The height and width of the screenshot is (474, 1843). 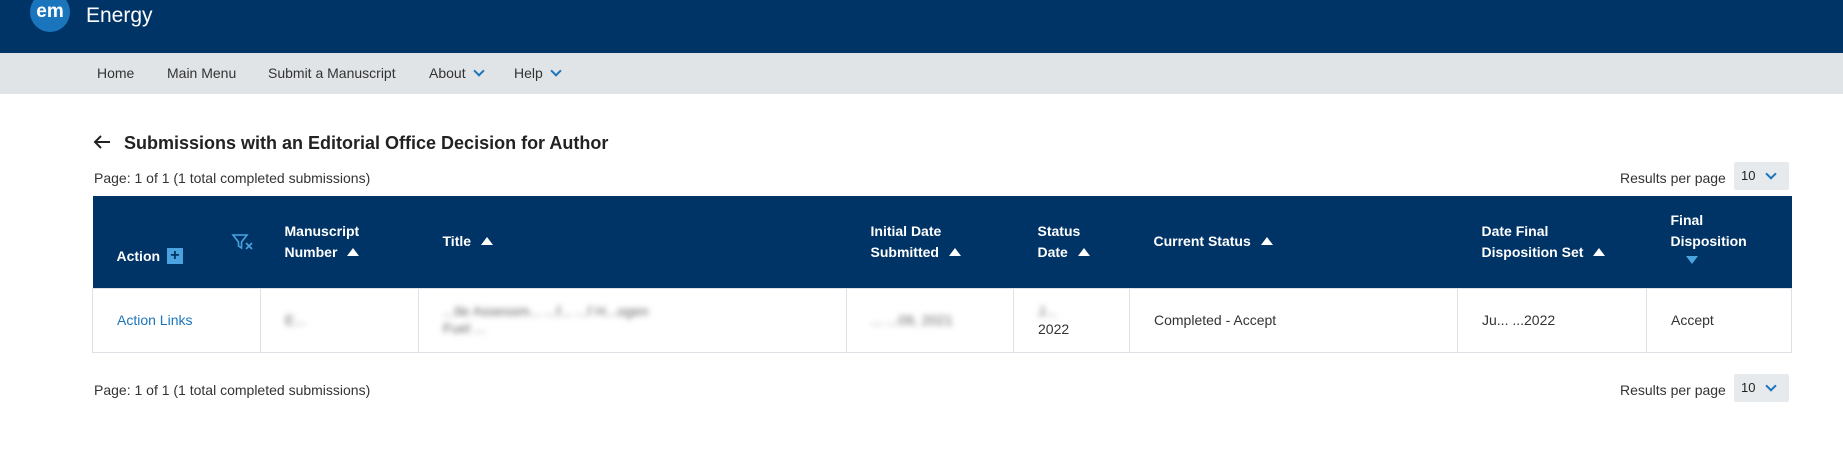 What do you see at coordinates (1059, 230) in the screenshot?
I see `col-status-date-label-1: Status` at bounding box center [1059, 230].